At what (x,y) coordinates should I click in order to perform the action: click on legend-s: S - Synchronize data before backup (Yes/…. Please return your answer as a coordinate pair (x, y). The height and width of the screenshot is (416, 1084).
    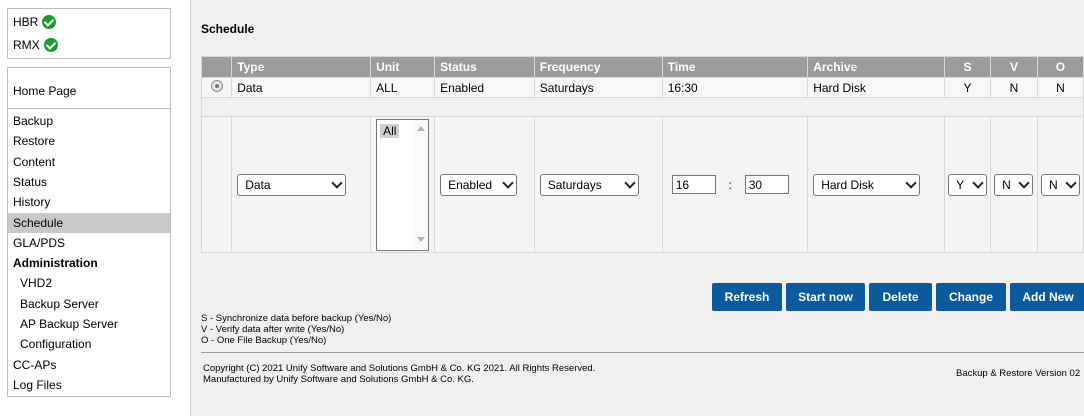
    Looking at the image, I should click on (296, 318).